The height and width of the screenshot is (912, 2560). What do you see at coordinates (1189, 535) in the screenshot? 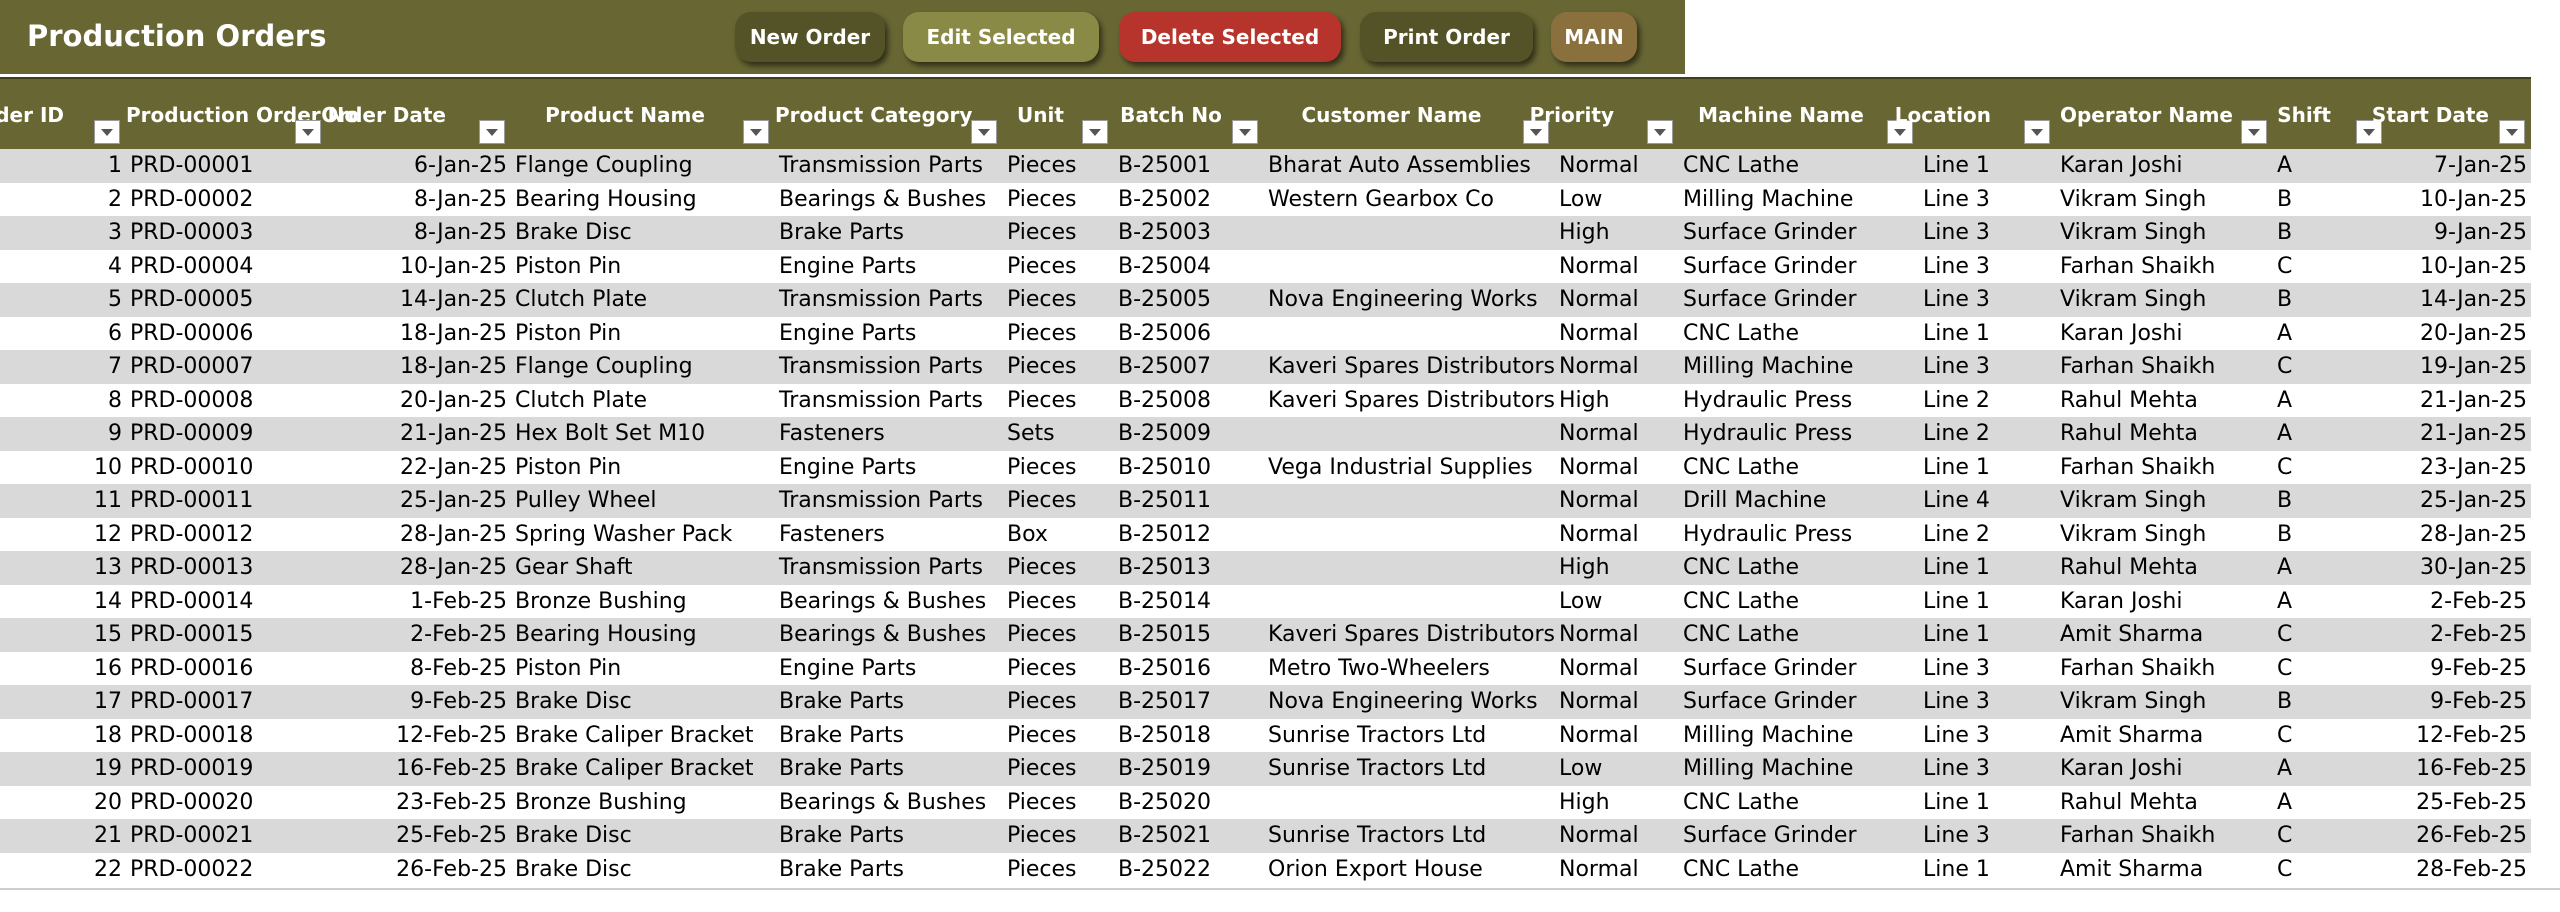
I see `cell-batch-no: B-25012` at bounding box center [1189, 535].